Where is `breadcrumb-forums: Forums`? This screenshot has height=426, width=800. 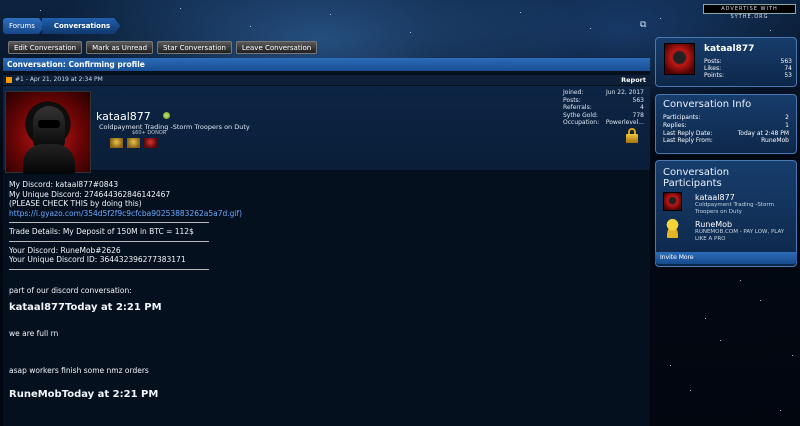 breadcrumb-forums: Forums is located at coordinates (24, 26).